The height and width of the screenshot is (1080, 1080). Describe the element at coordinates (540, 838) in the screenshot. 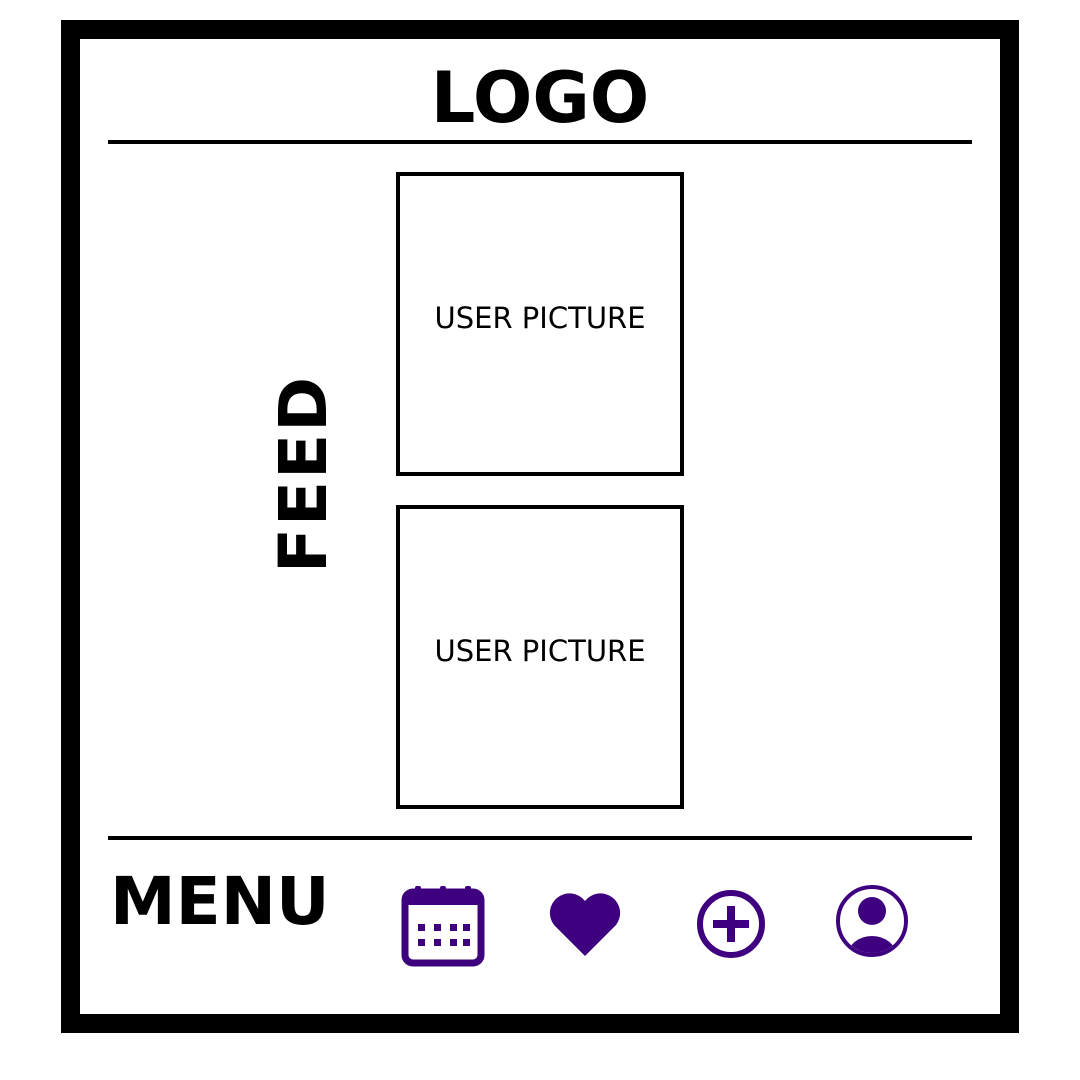

I see `menu-divider` at that location.